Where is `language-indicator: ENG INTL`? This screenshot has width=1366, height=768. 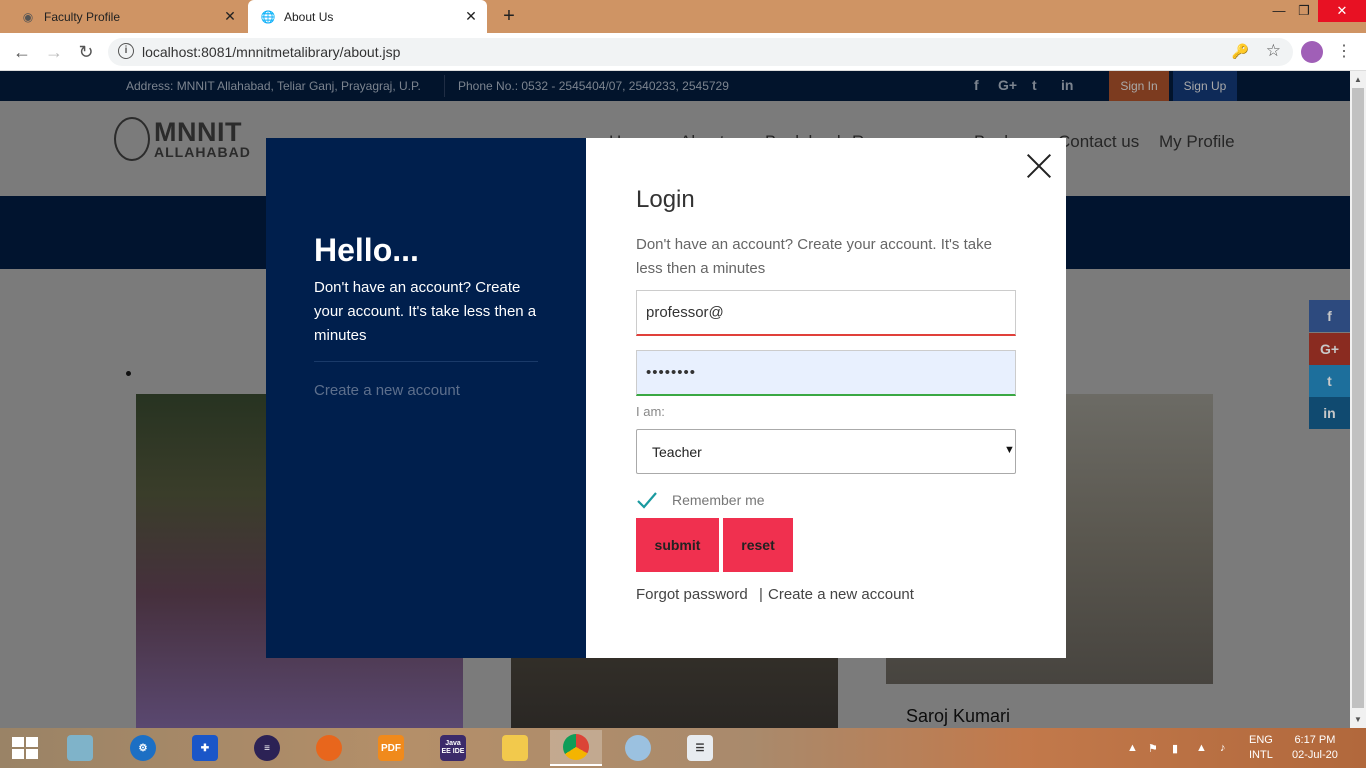
language-indicator: ENG INTL is located at coordinates (1261, 748).